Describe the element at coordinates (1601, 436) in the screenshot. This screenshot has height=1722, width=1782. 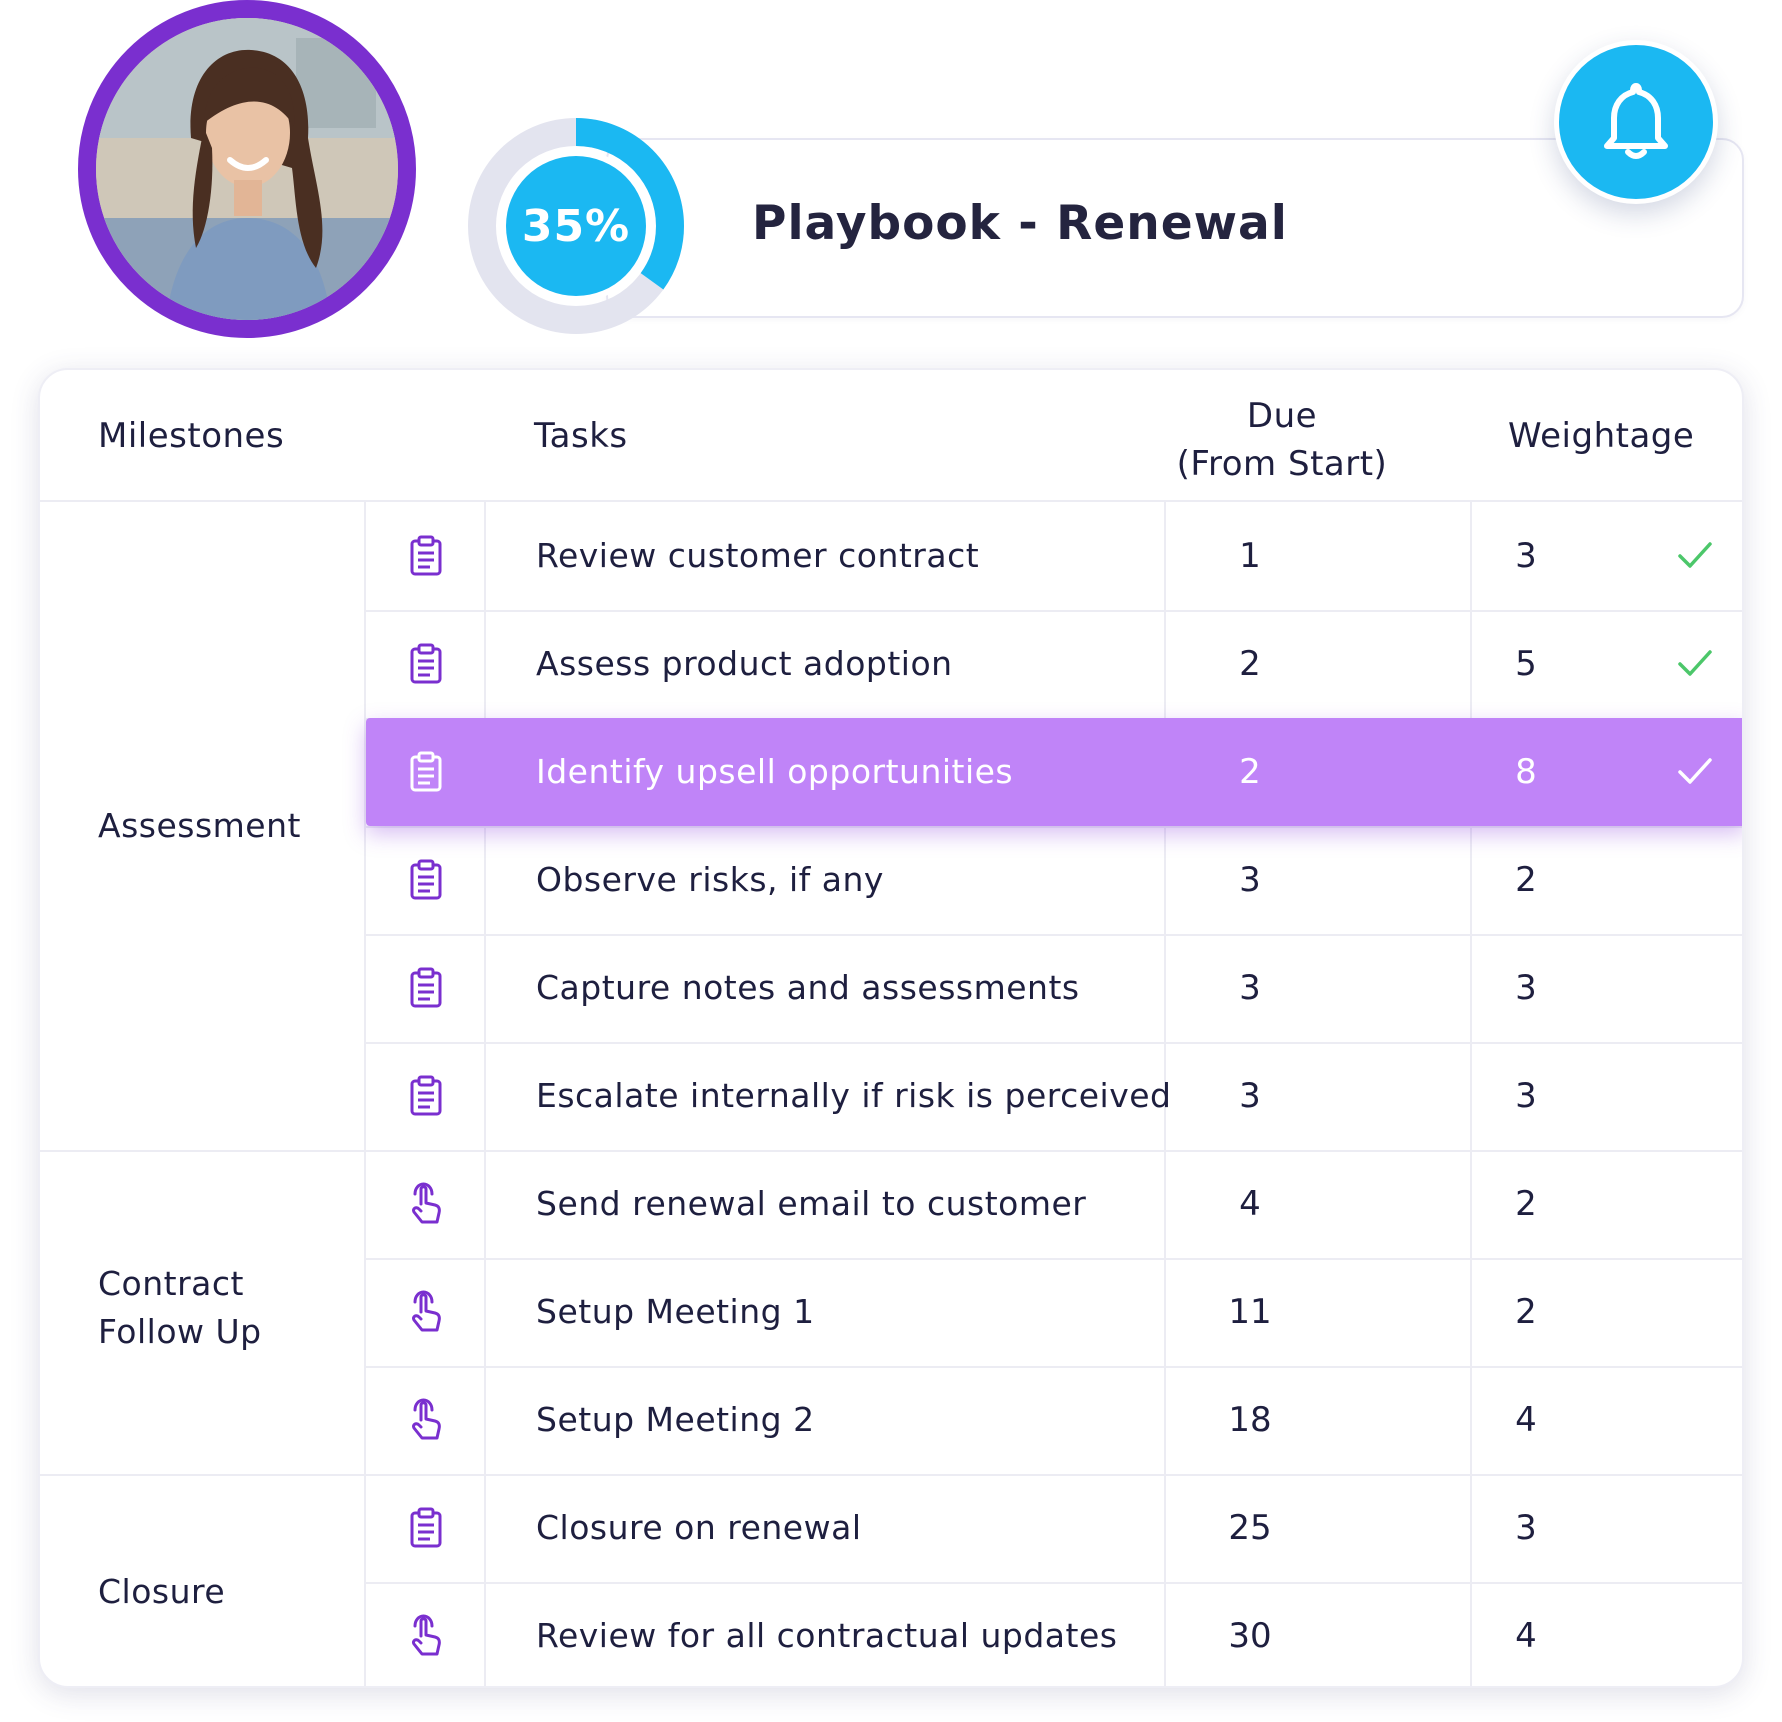
I see `column-header-weightage: Weightage` at that location.